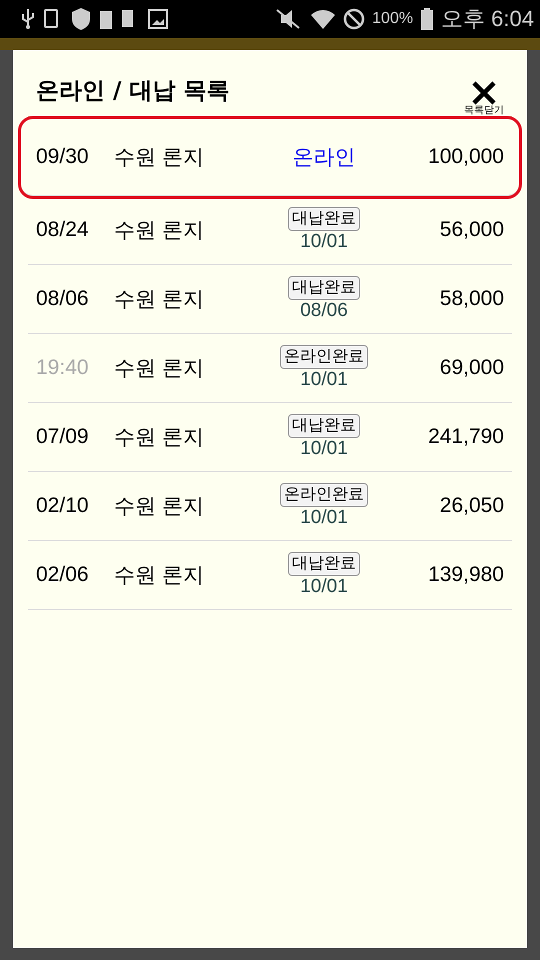 This screenshot has height=960, width=540. I want to click on row-amount: 56,000, so click(471, 230).